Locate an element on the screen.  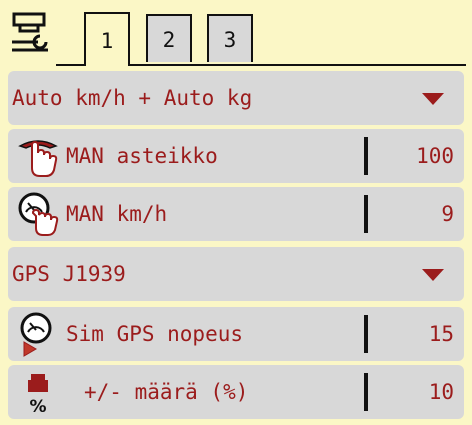
man-speed-value: 9 is located at coordinates (447, 214).